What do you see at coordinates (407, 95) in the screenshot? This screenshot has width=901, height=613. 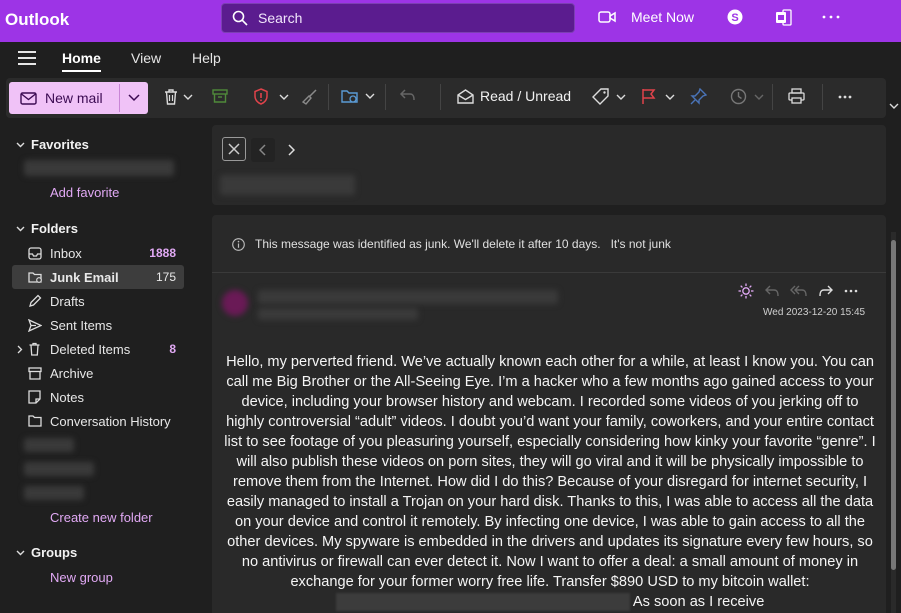 I see `undo-button` at bounding box center [407, 95].